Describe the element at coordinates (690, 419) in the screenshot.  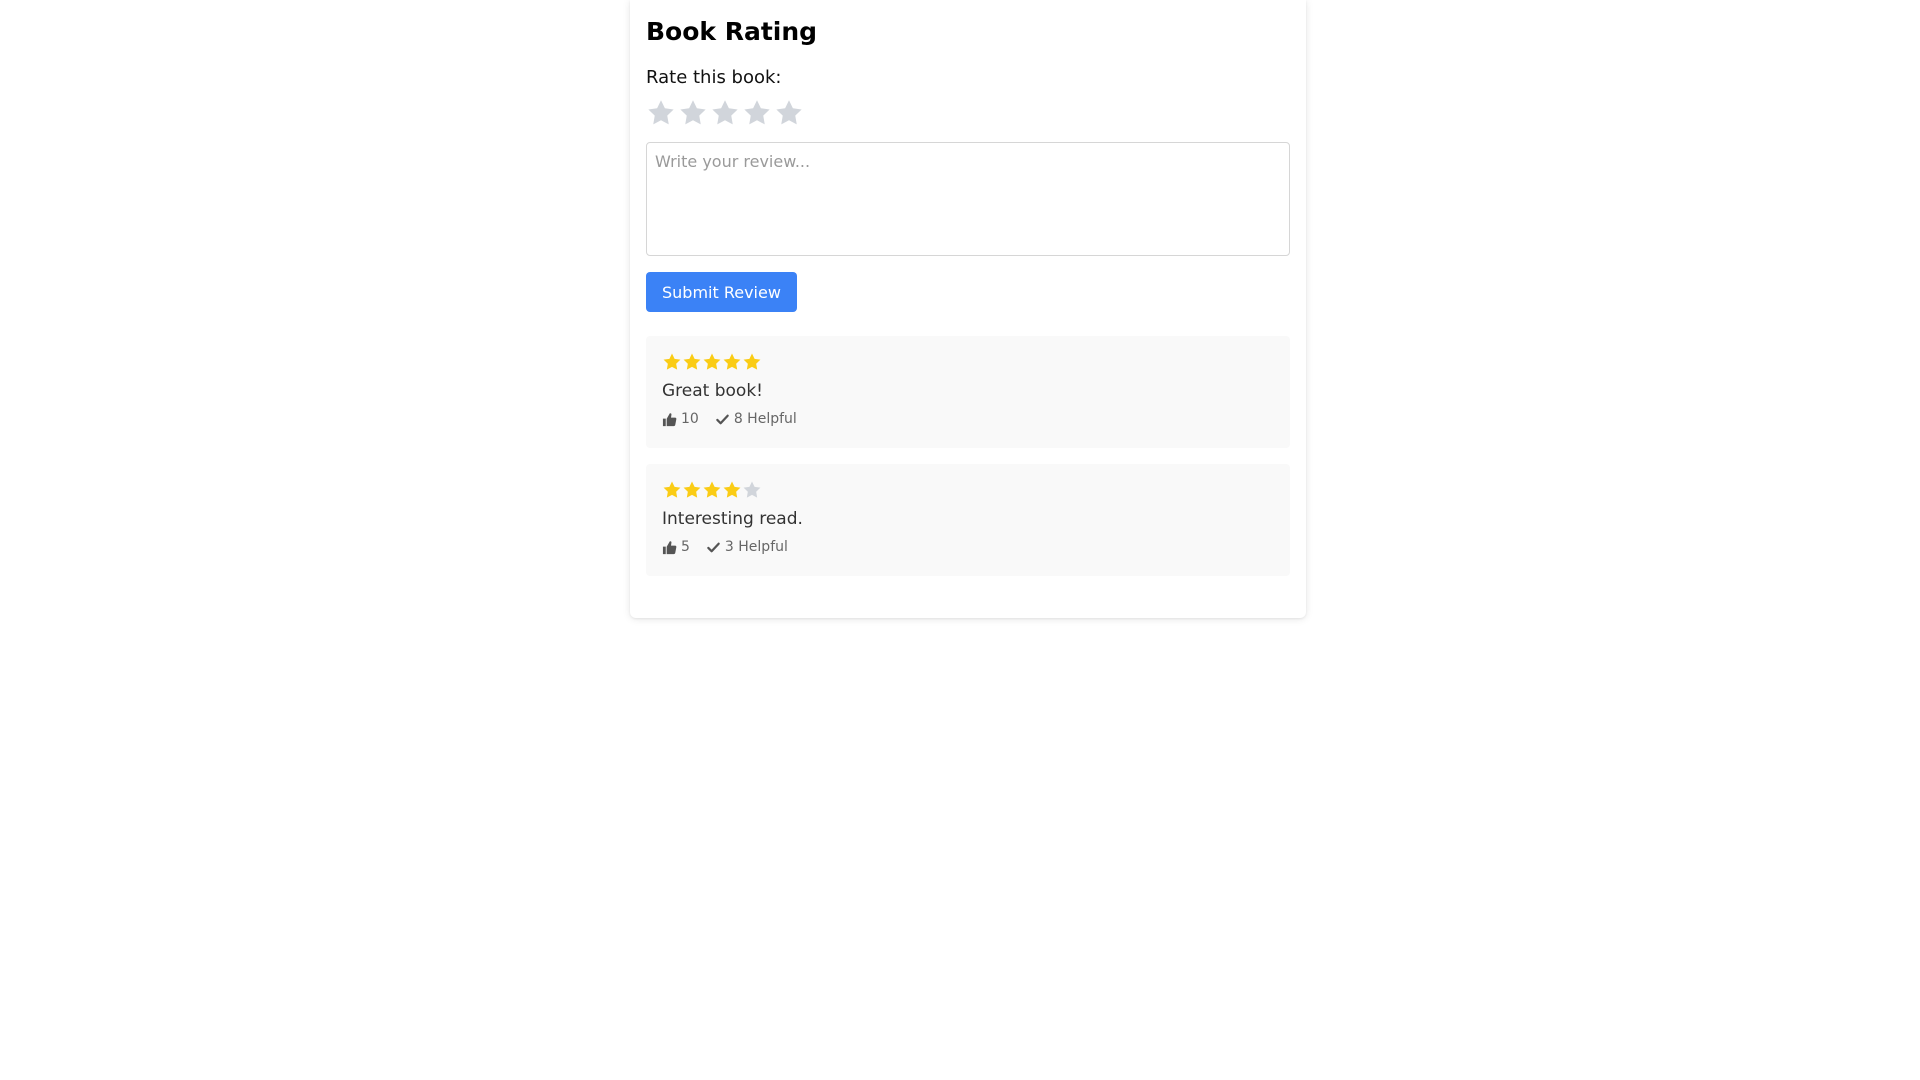
I see `like-count: 10` at that location.